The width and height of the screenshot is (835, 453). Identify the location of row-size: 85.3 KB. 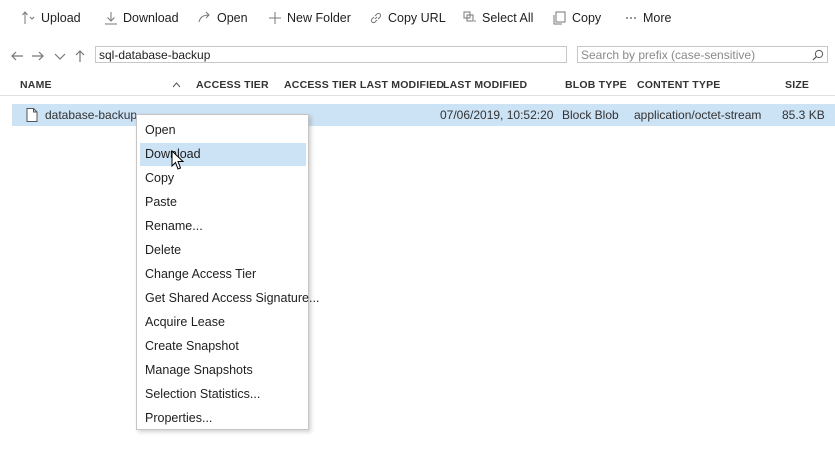
(803, 115).